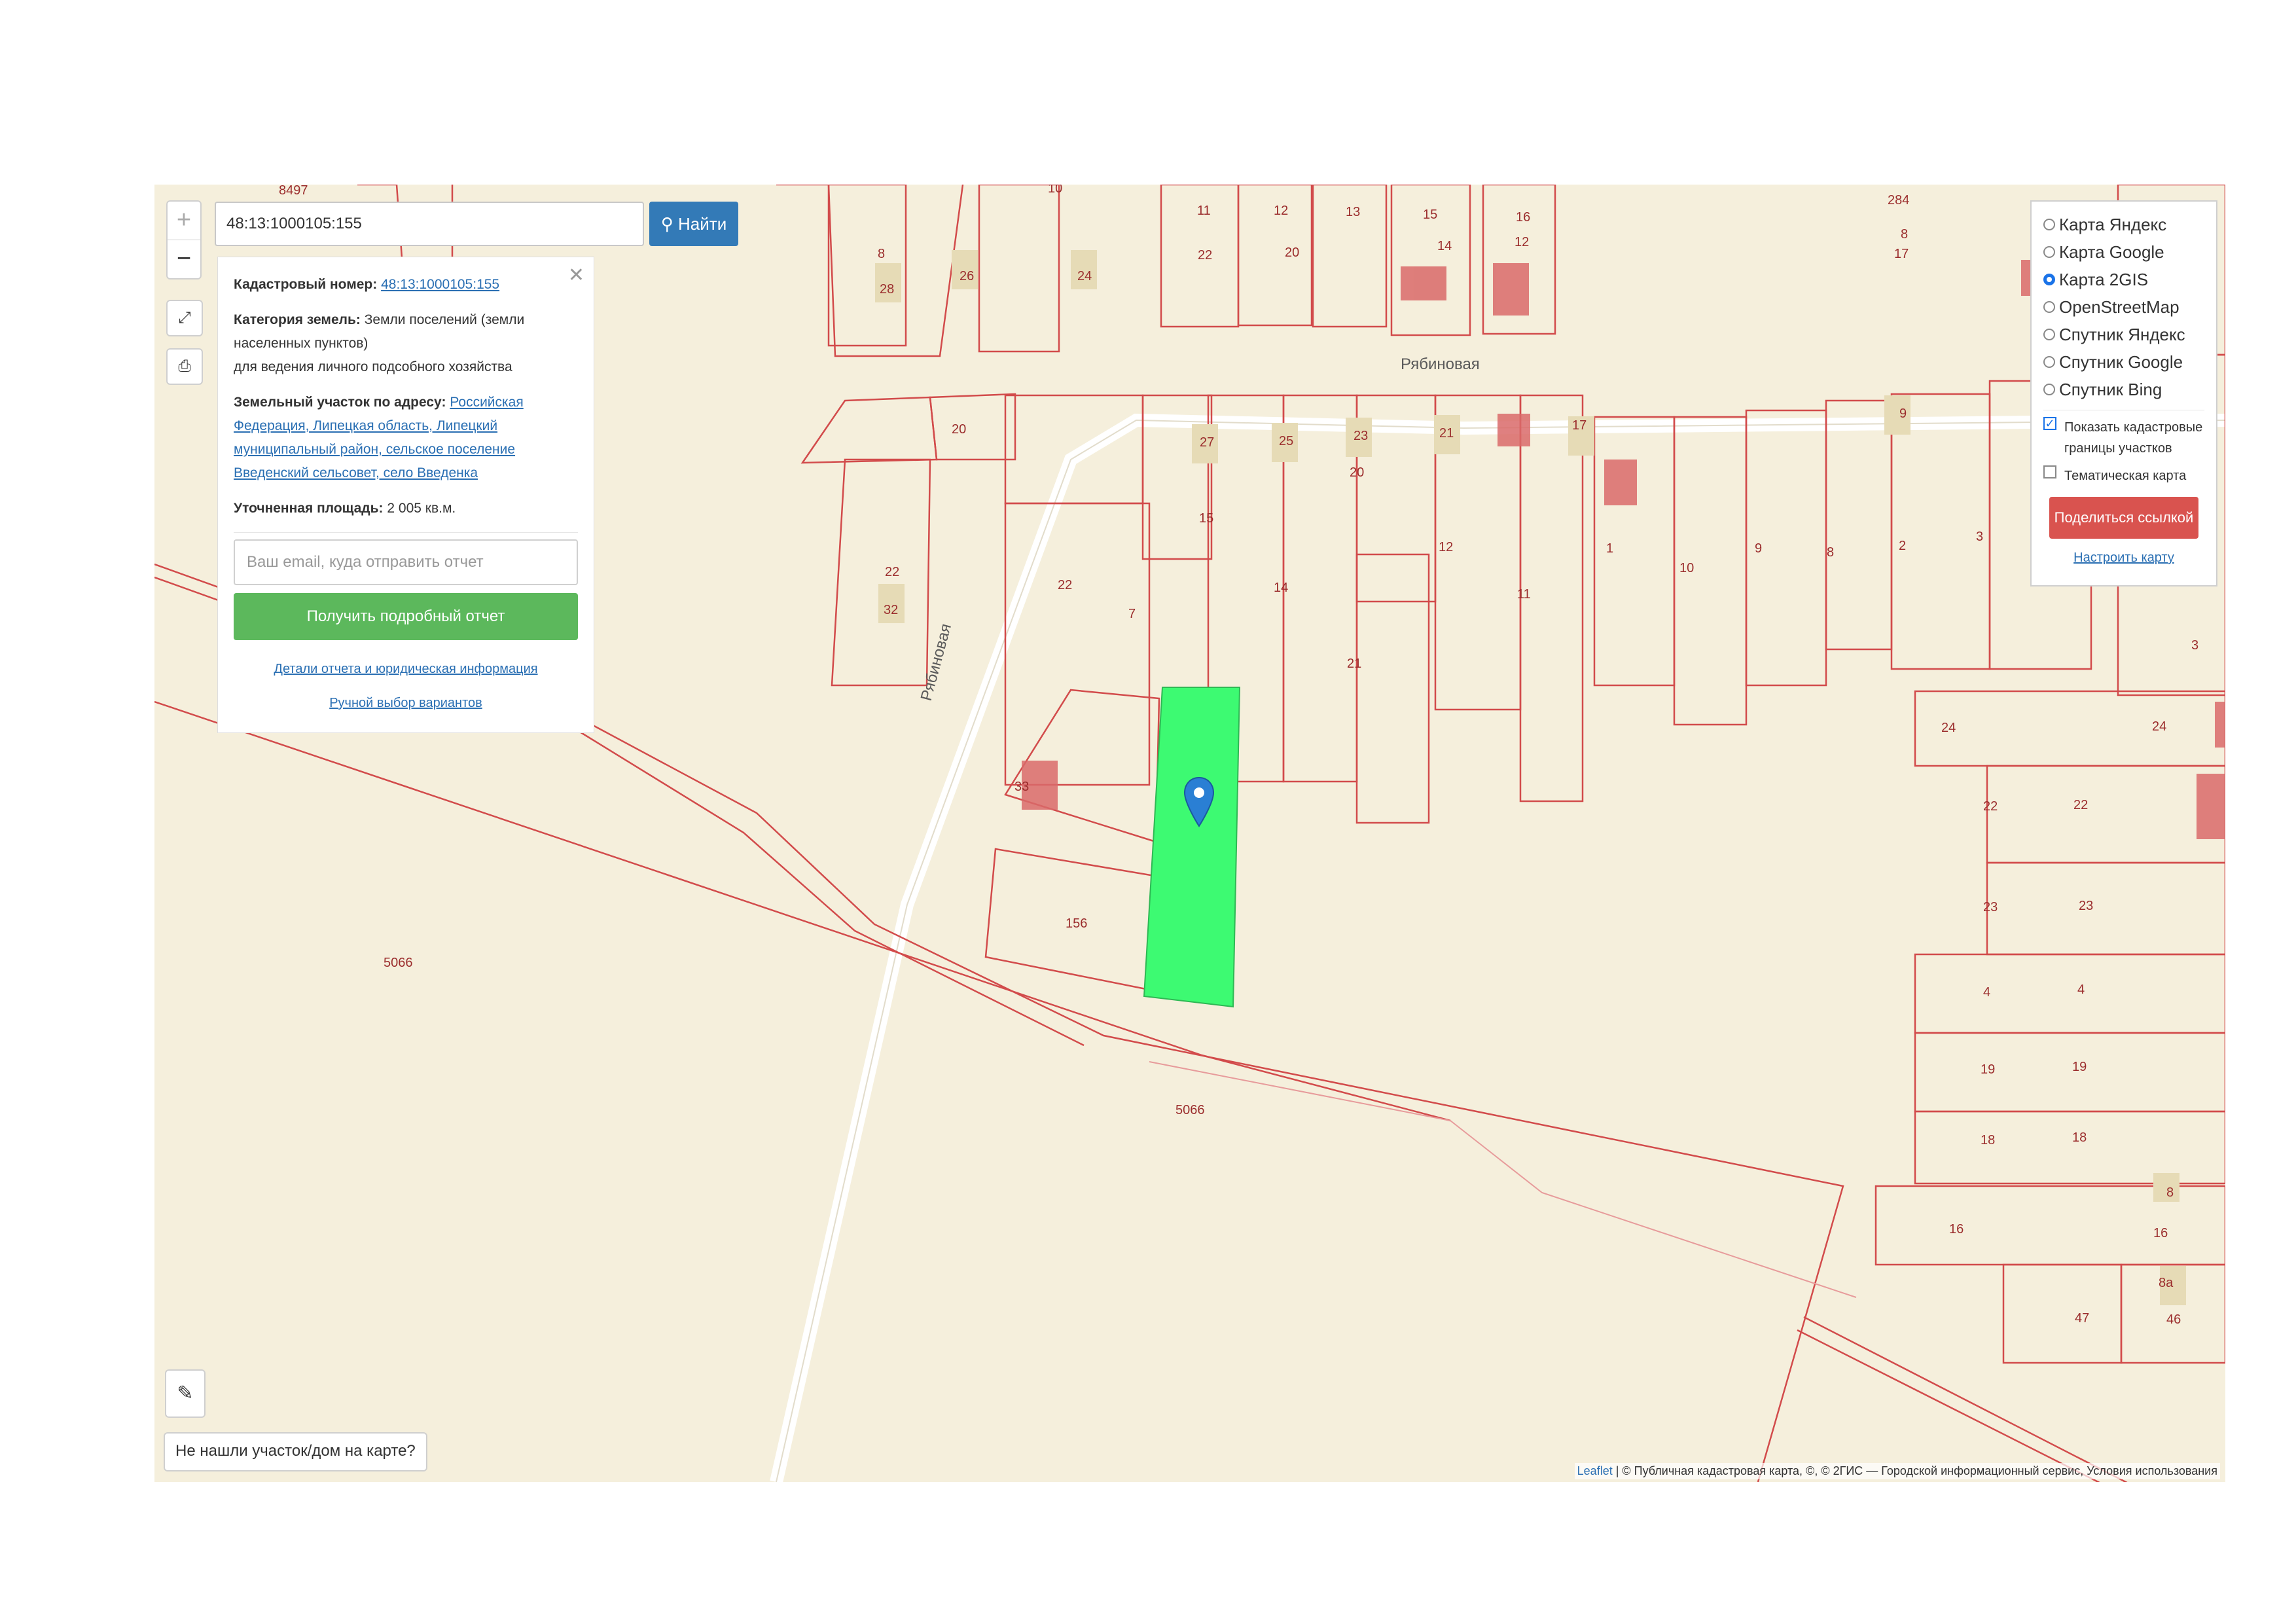 This screenshot has width=2296, height=1624. I want to click on tune-map-link: Настроить карту, so click(2123, 558).